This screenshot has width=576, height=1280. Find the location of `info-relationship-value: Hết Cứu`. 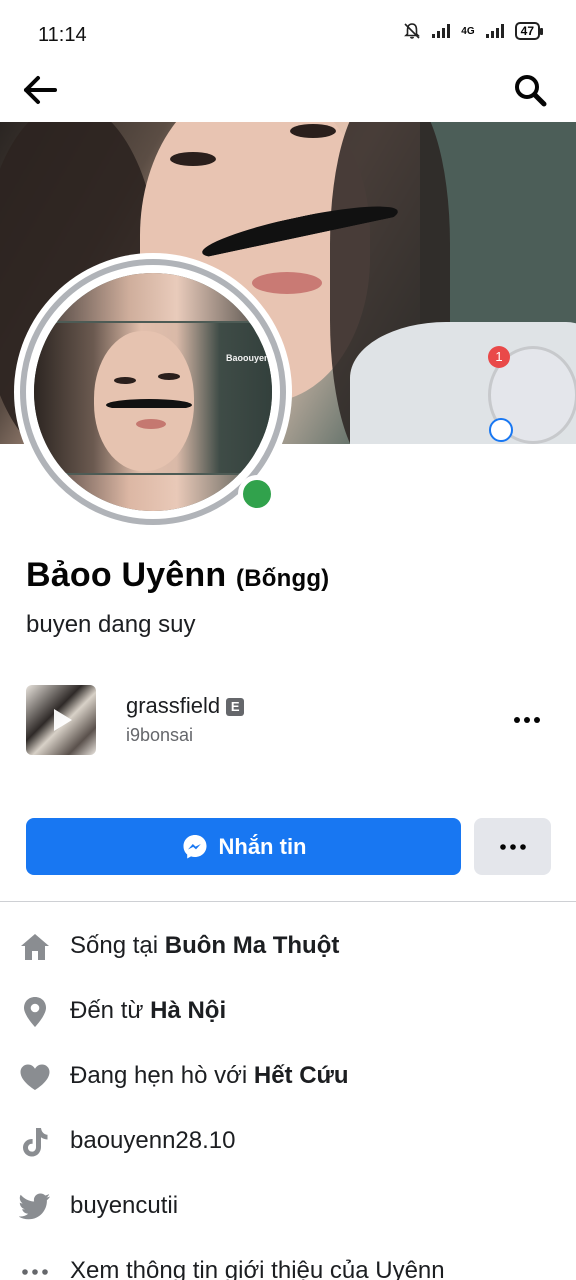

info-relationship-value: Hết Cứu is located at coordinates (301, 1075).